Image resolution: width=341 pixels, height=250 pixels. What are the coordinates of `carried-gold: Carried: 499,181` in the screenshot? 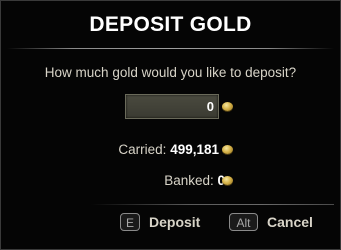 It's located at (168, 149).